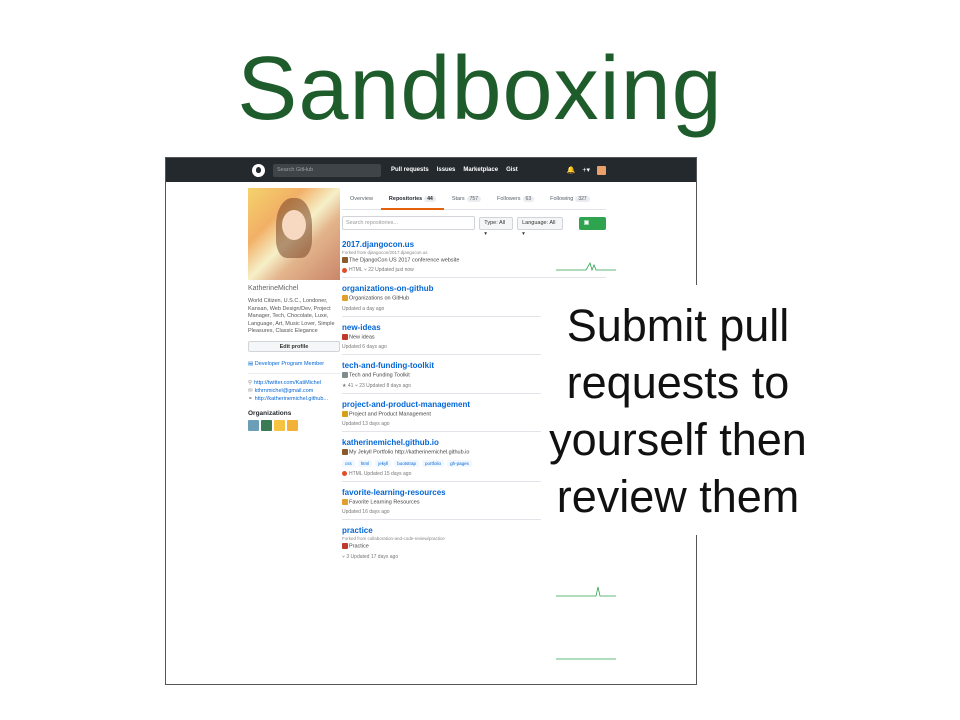 The image size is (960, 720). What do you see at coordinates (496, 226) in the screenshot?
I see `type-filter-select: Type: All ▾` at bounding box center [496, 226].